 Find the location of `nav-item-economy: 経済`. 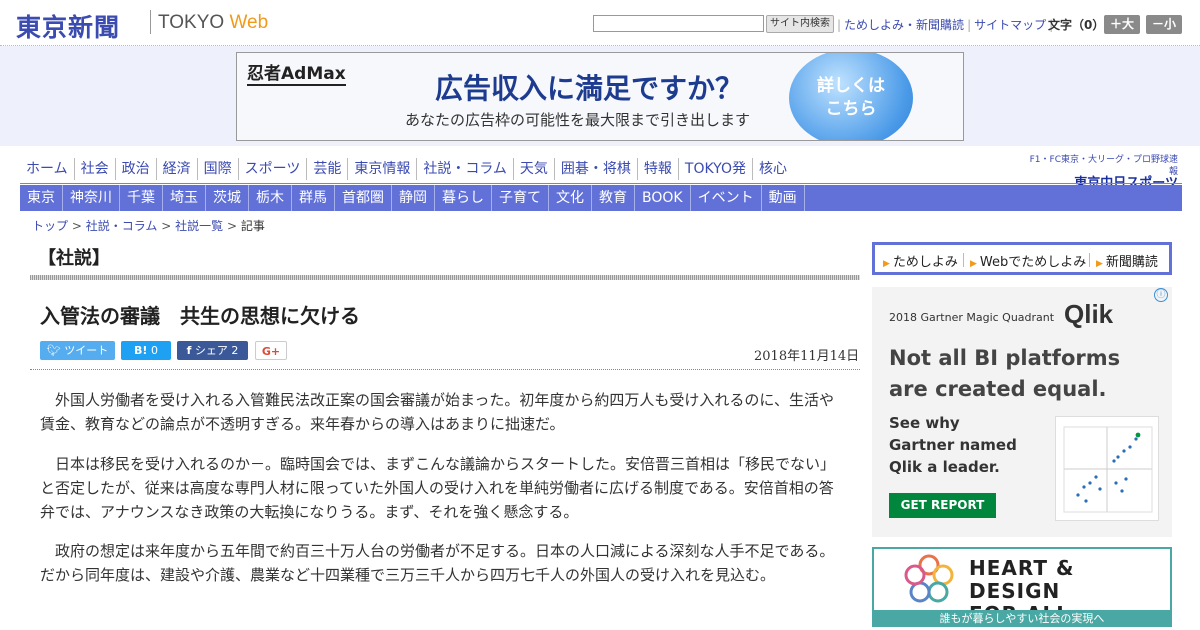

nav-item-economy: 経済 is located at coordinates (177, 169).